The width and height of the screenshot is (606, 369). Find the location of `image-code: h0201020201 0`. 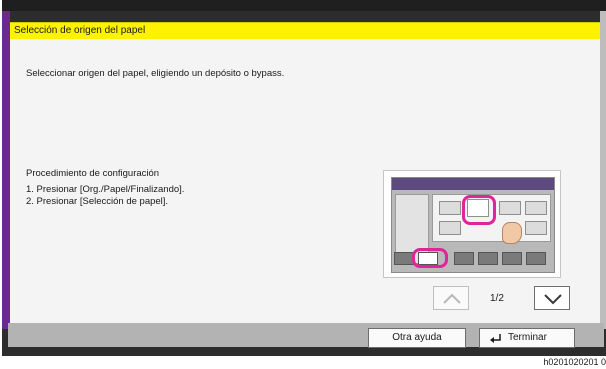

image-code: h0201020201 0 is located at coordinates (574, 362).